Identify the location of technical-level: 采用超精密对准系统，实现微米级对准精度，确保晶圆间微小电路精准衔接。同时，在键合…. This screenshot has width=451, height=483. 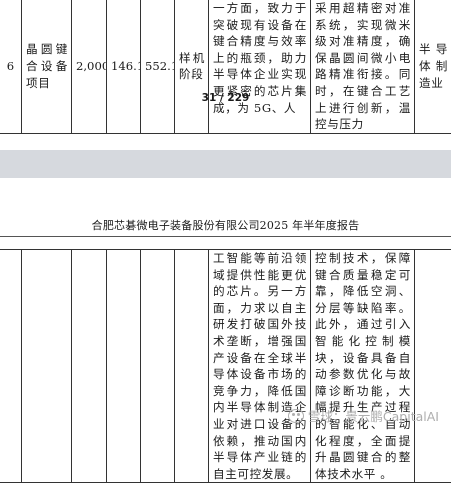
(363, 66).